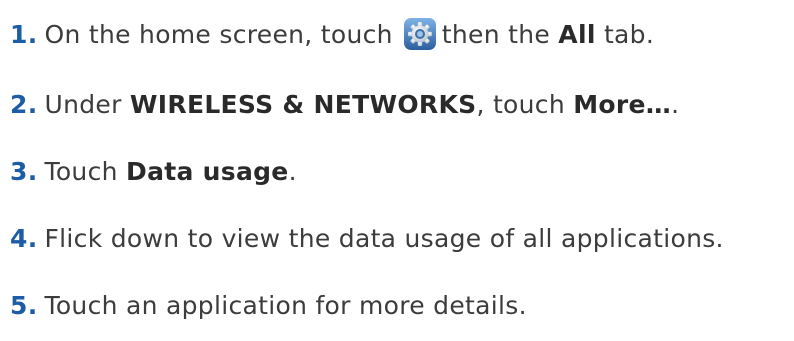  Describe the element at coordinates (218, 34) in the screenshot. I see `step-text: On the home screen, touch` at that location.